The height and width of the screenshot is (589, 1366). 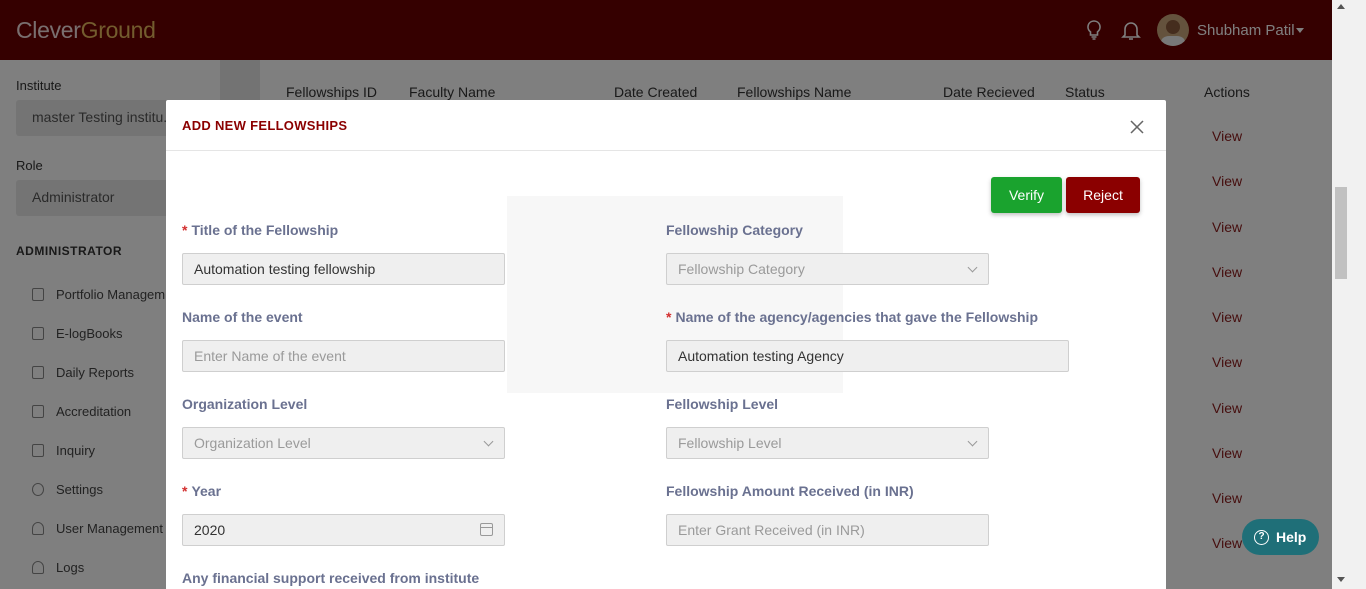 What do you see at coordinates (1280, 537) in the screenshot?
I see `help-button: ? Help` at bounding box center [1280, 537].